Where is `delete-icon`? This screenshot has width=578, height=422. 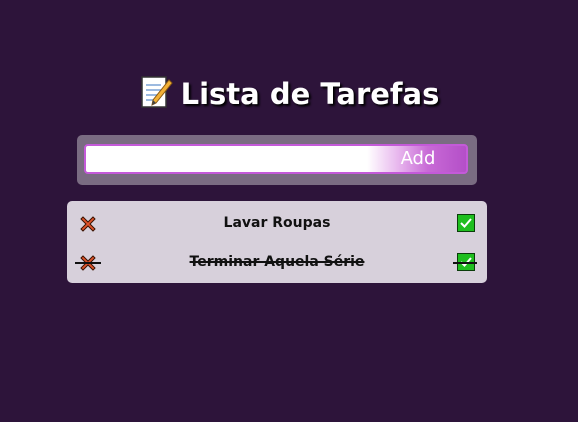 delete-icon is located at coordinates (88, 224).